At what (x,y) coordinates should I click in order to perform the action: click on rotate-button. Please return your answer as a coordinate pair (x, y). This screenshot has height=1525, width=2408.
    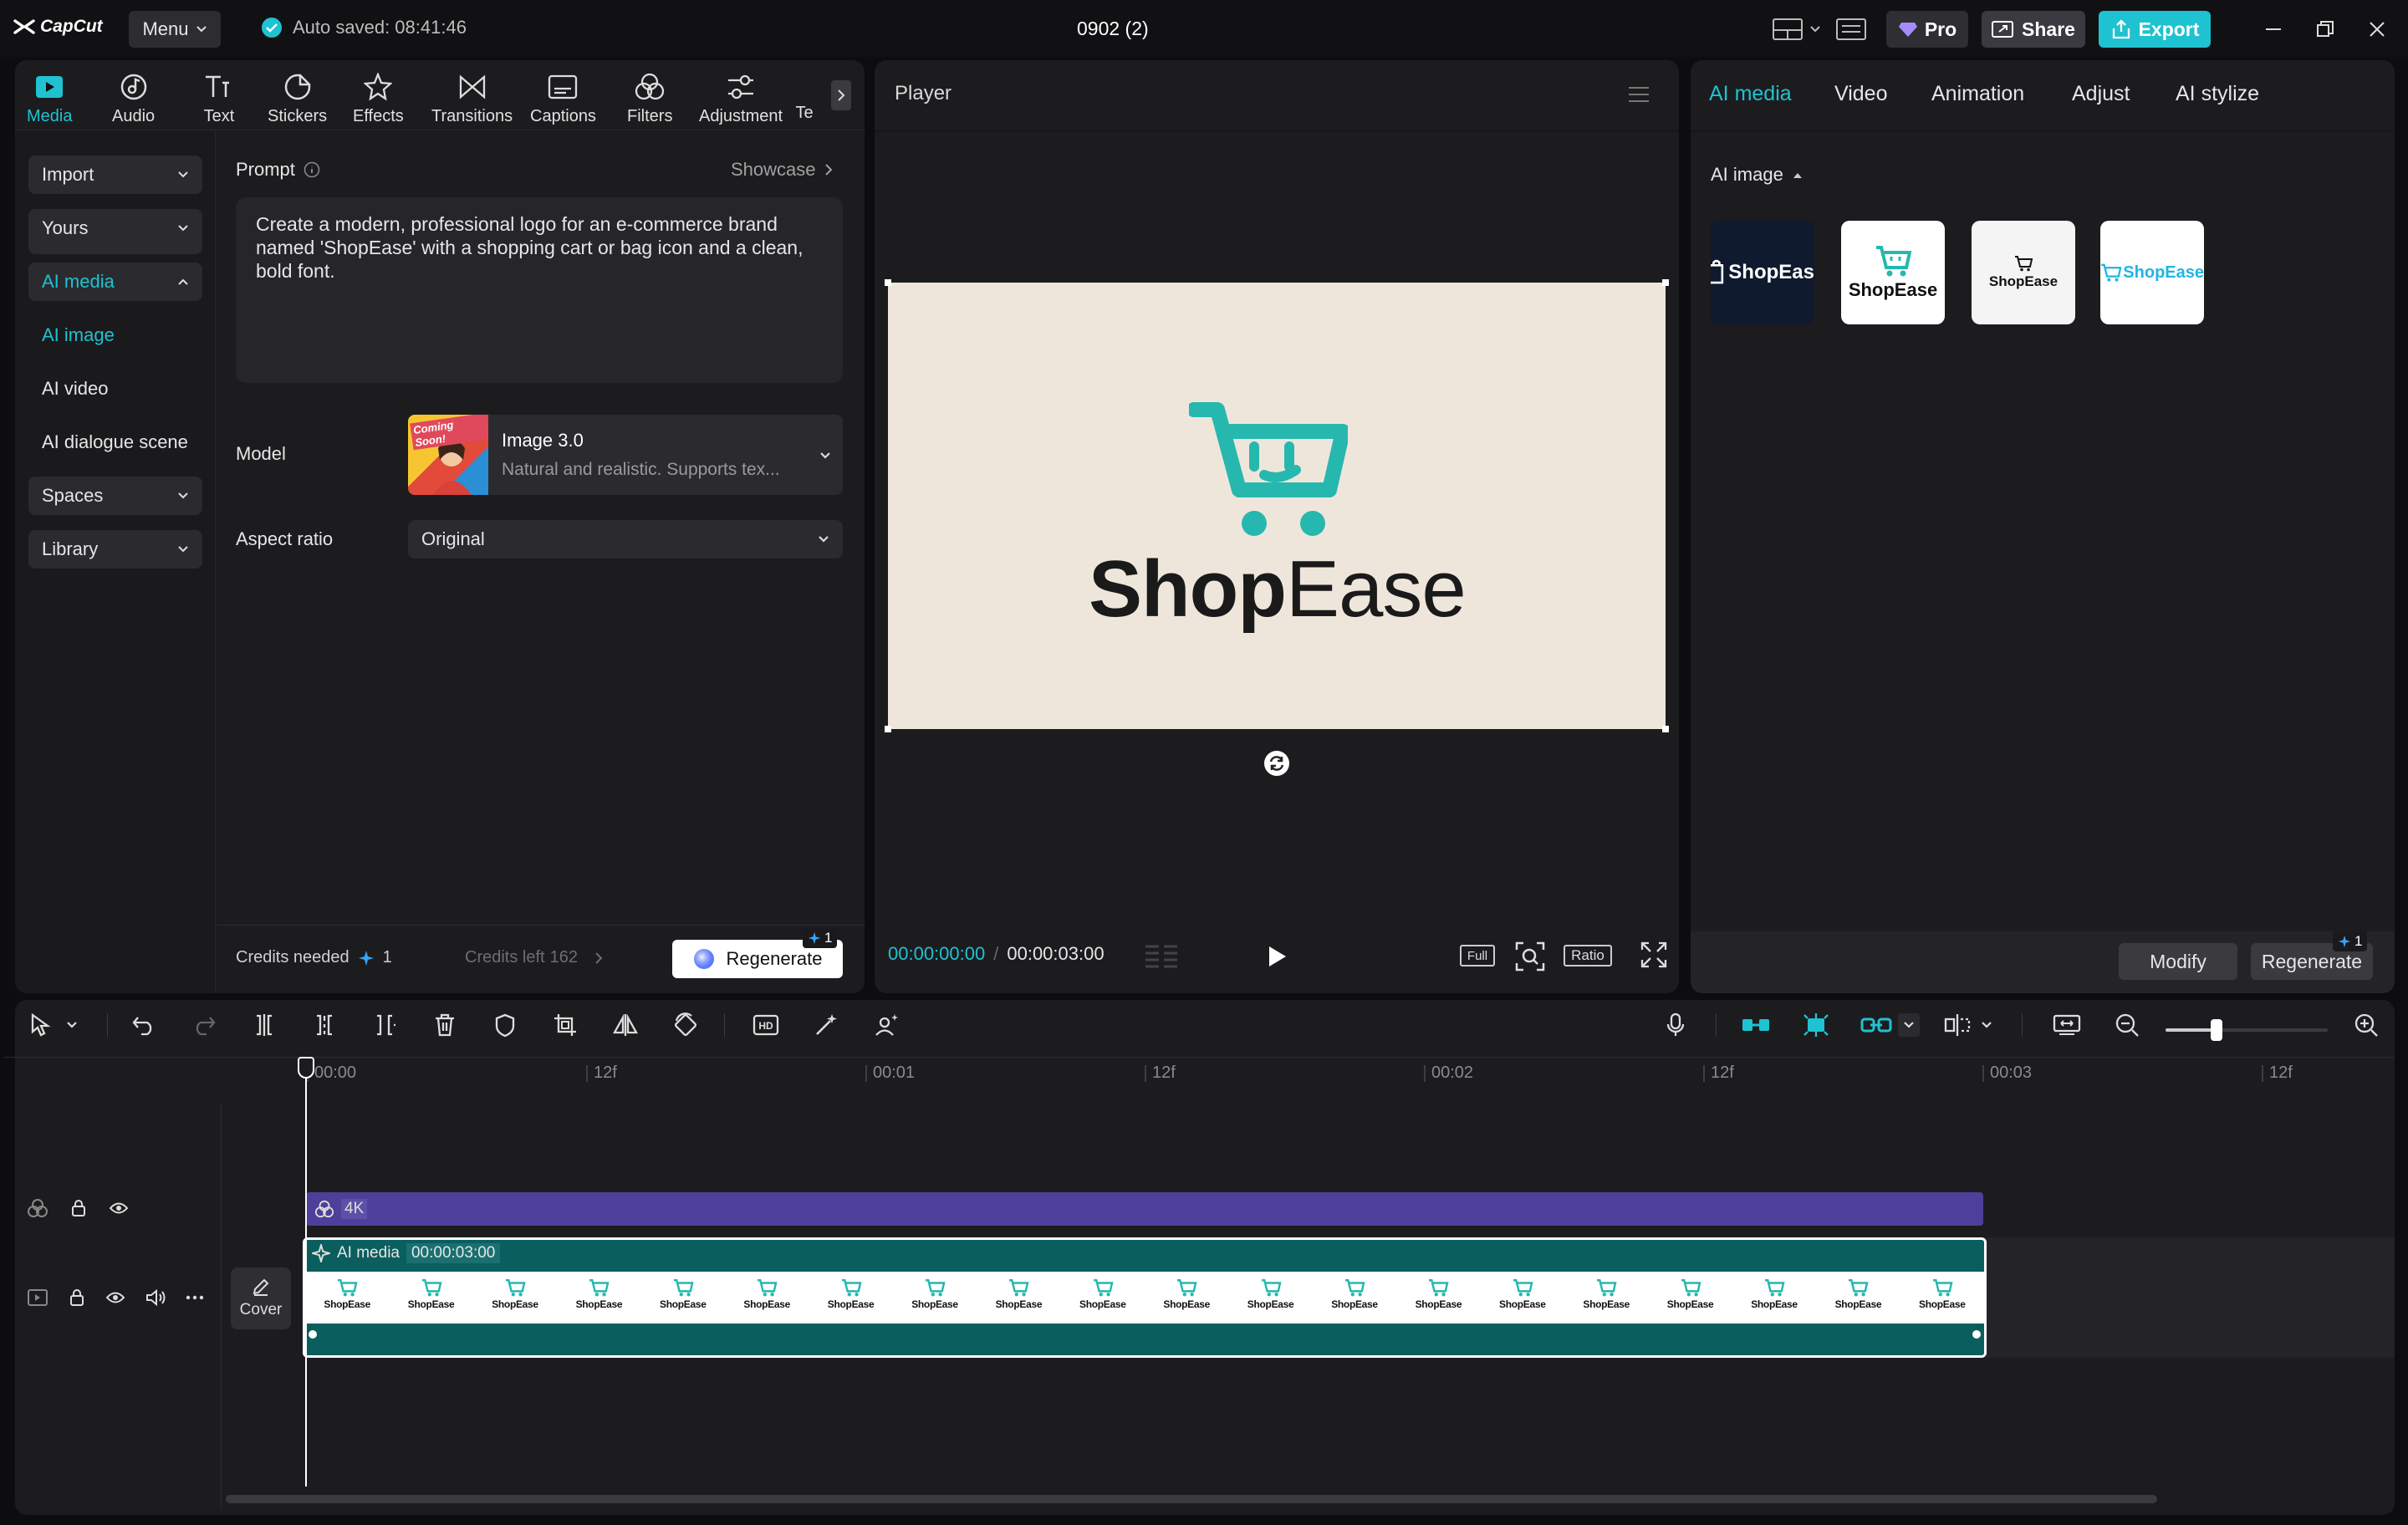
    Looking at the image, I should click on (685, 1025).